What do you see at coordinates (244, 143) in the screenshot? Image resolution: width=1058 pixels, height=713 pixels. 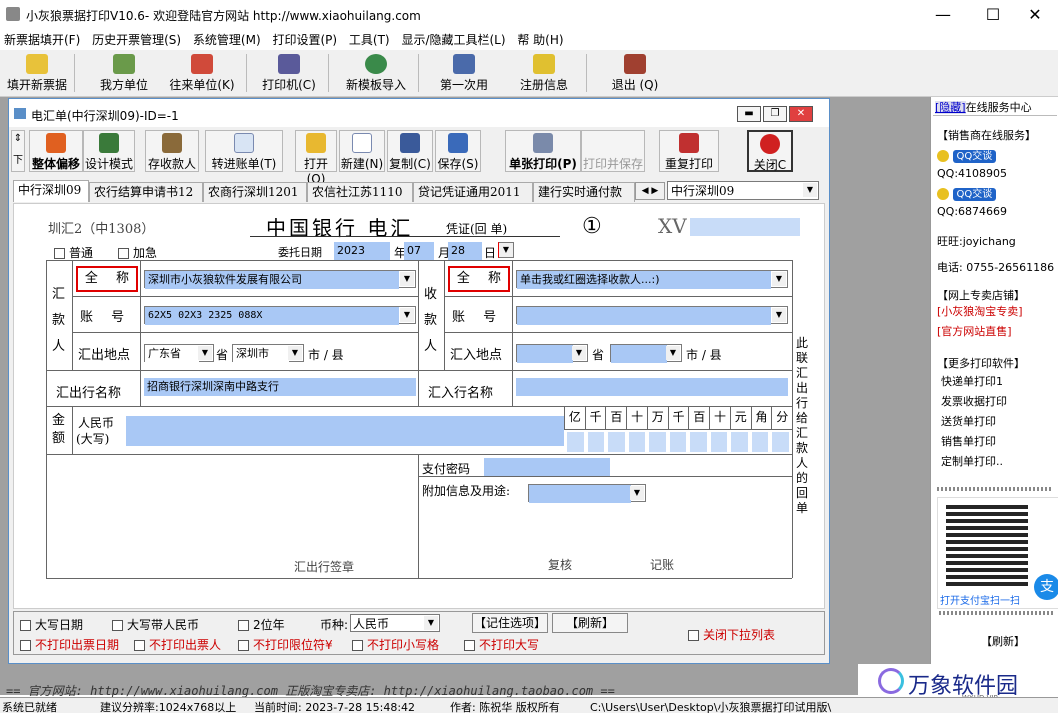 I see `page-icon` at bounding box center [244, 143].